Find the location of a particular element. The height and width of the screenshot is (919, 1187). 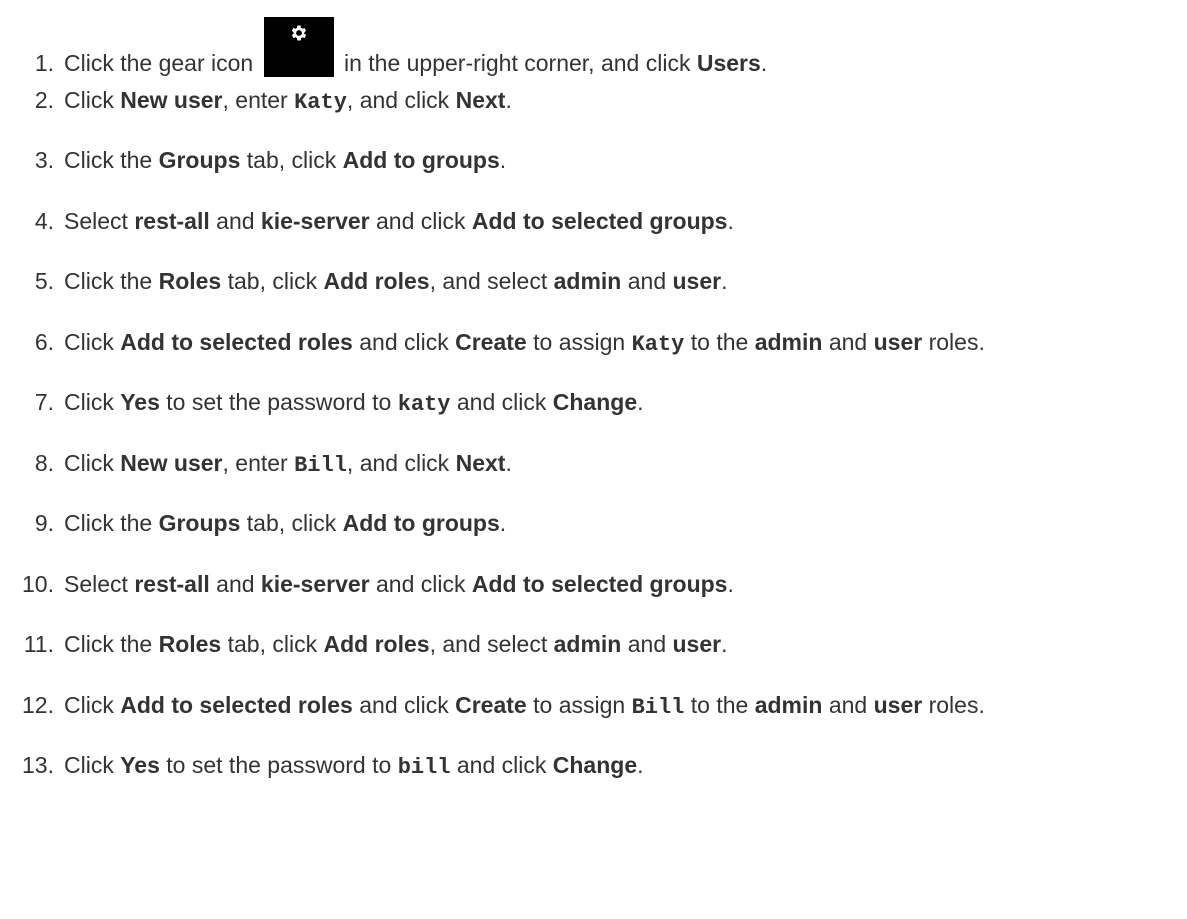

step-number: 5. is located at coordinates (44, 281).